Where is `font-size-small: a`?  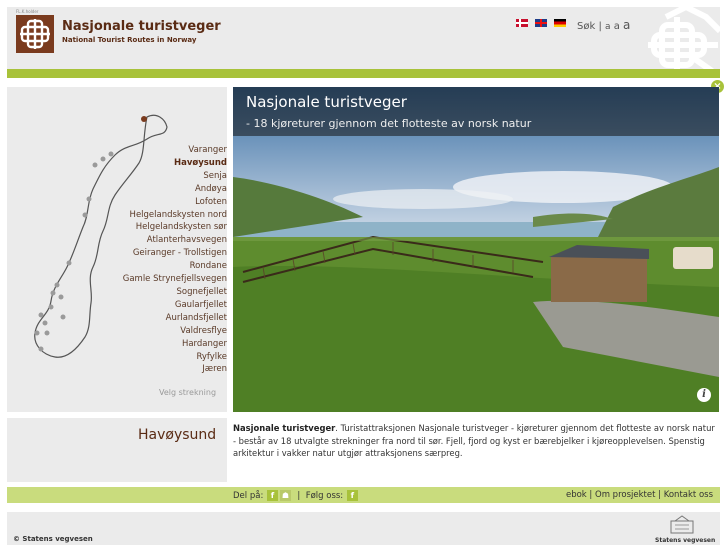
font-size-small: a is located at coordinates (608, 27).